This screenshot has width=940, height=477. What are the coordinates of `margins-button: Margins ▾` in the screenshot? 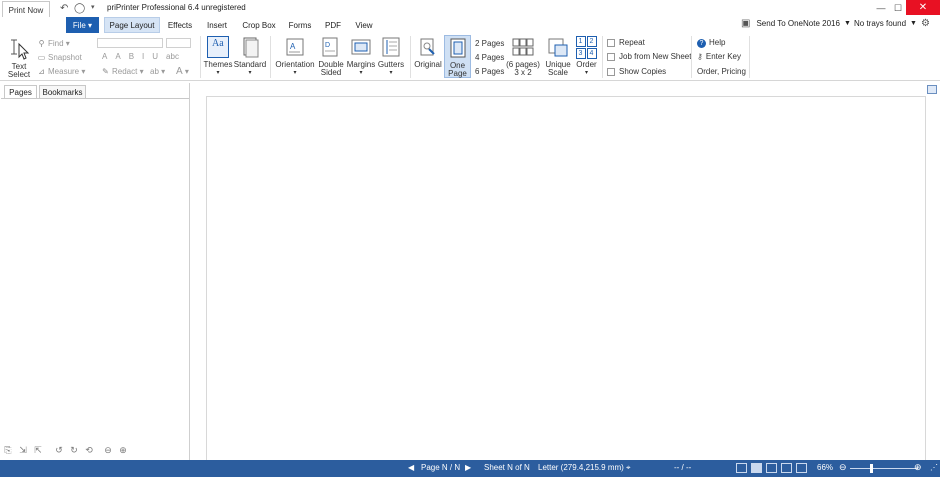 It's located at (361, 56).